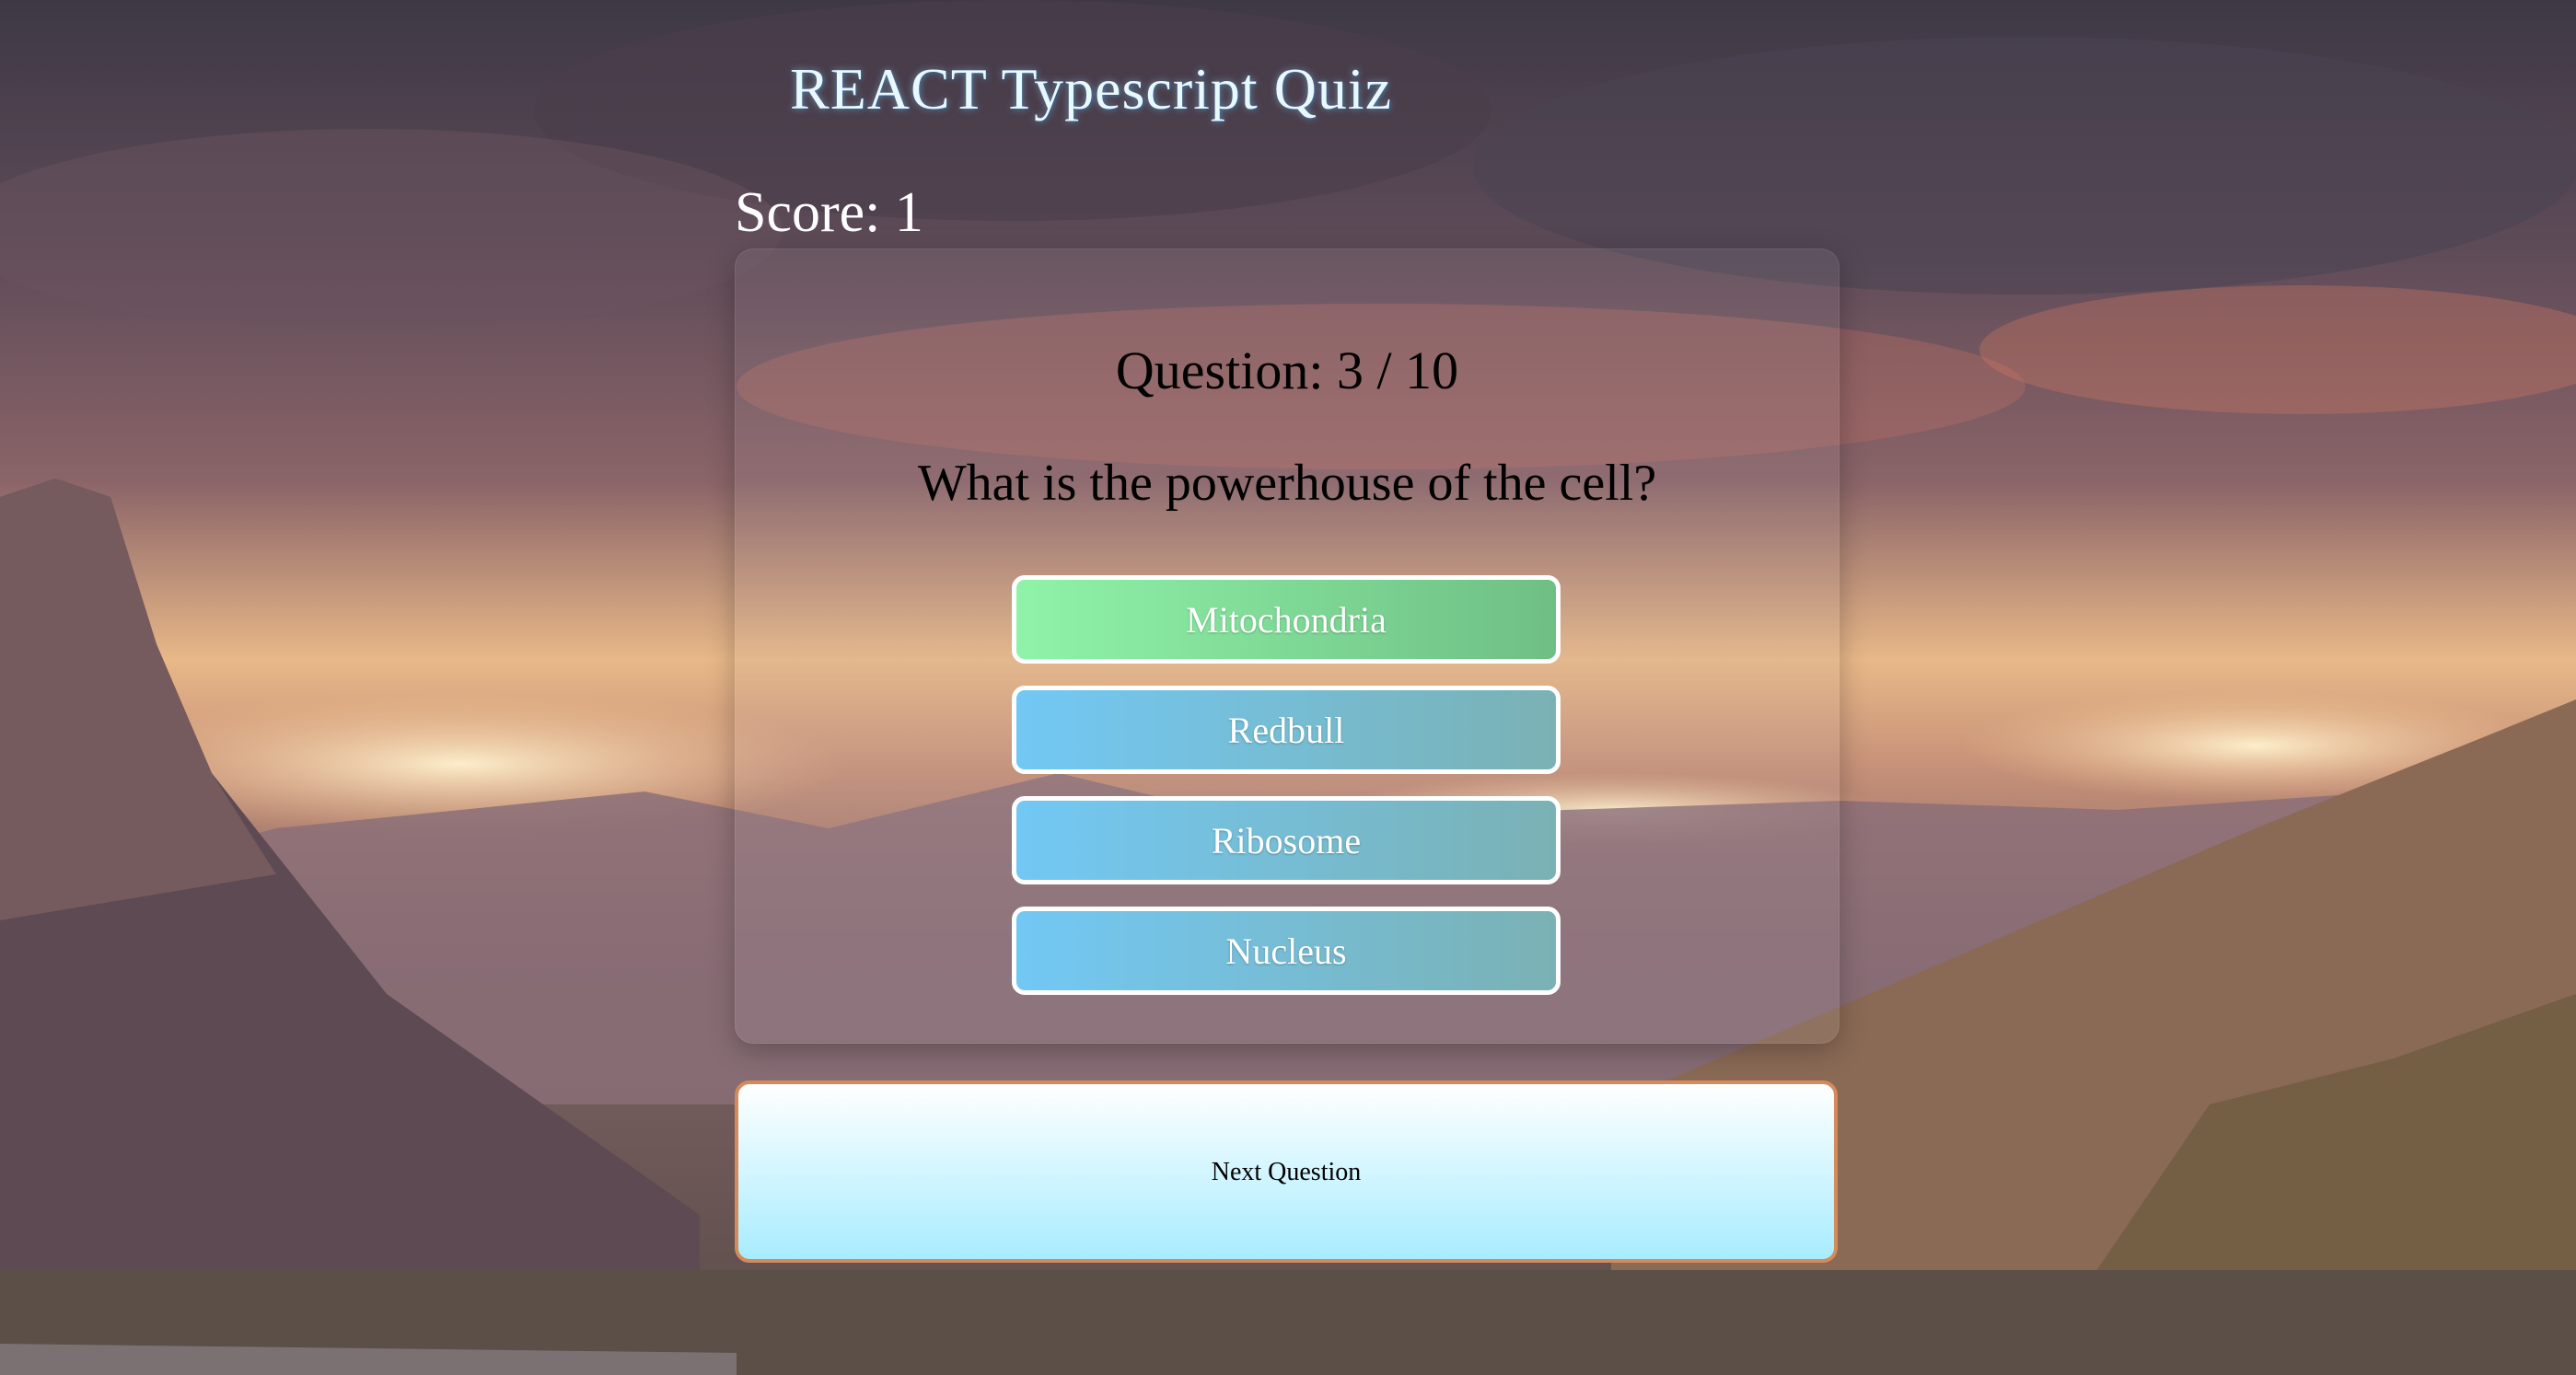 This screenshot has height=1375, width=2576. What do you see at coordinates (1286, 951) in the screenshot?
I see `answer-button-nucleus: Nucleus` at bounding box center [1286, 951].